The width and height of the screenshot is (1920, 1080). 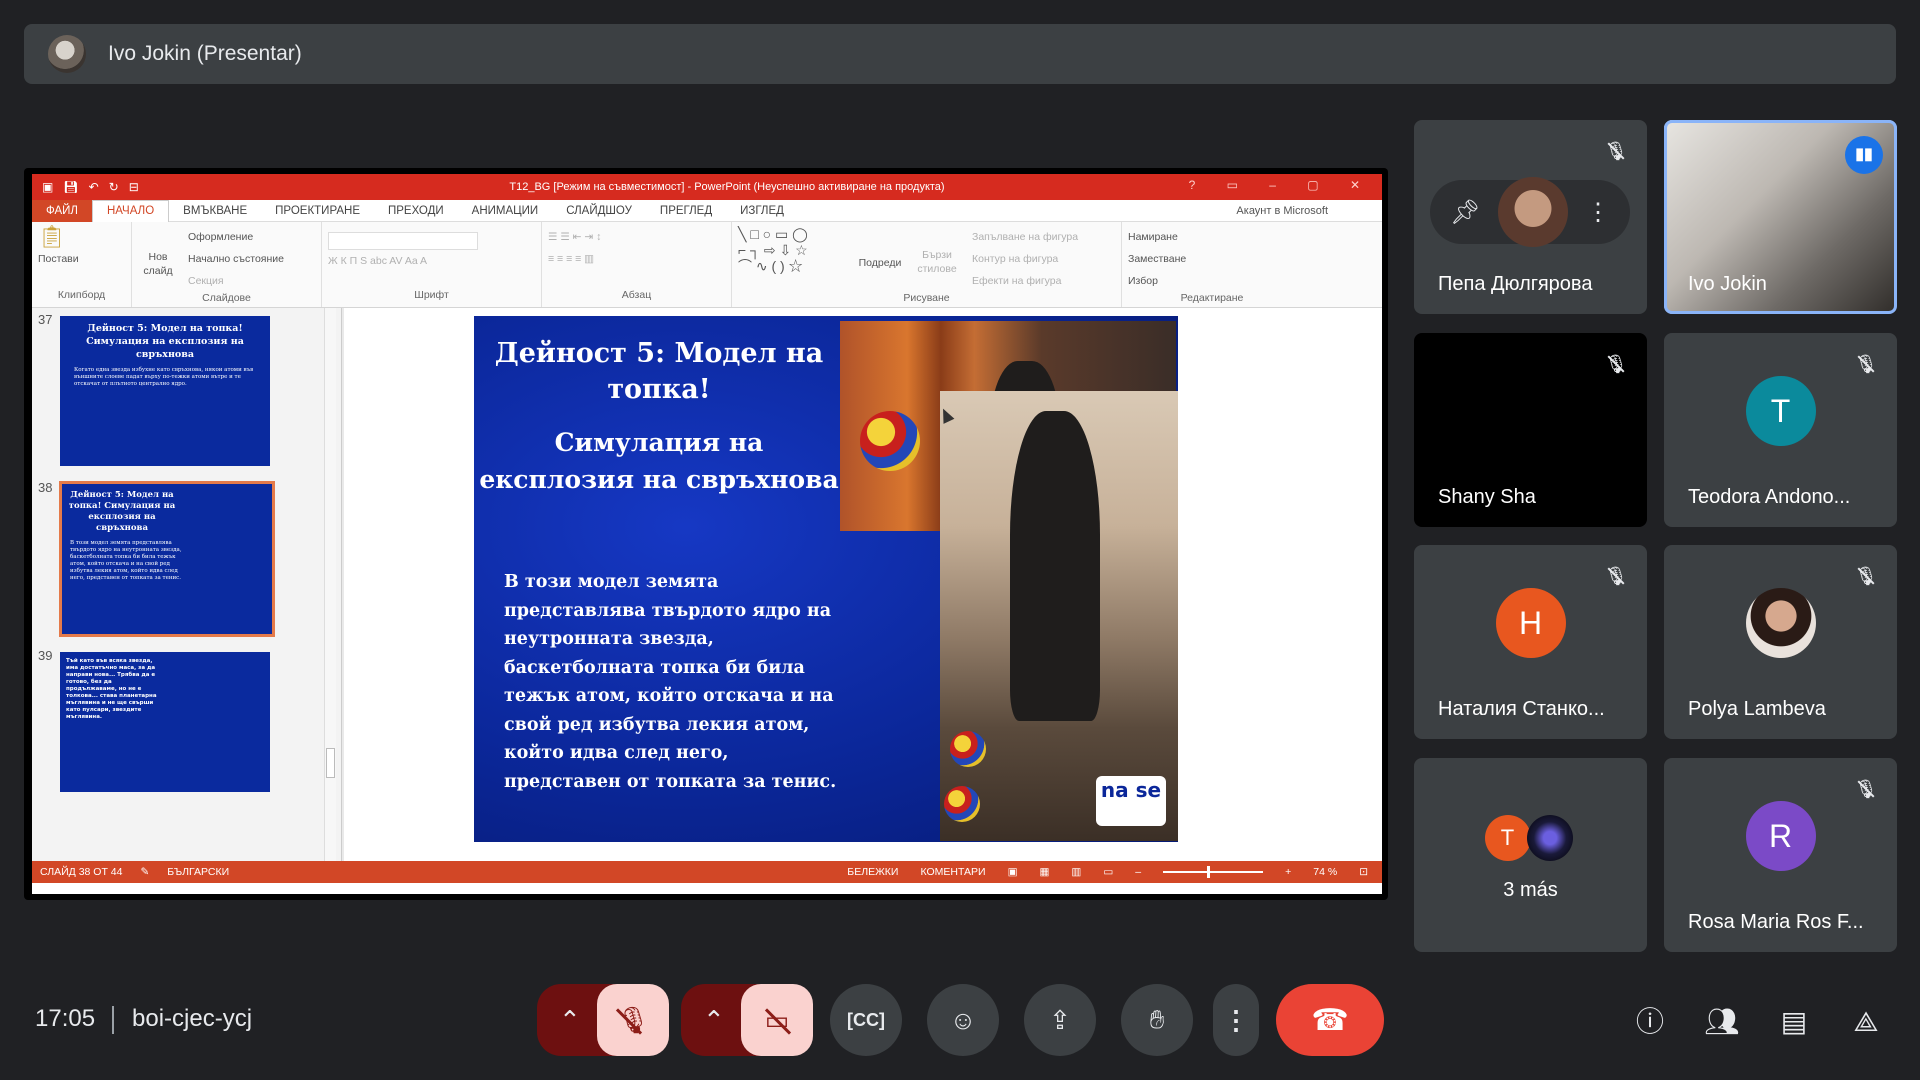 What do you see at coordinates (94, 187) in the screenshot?
I see `undo-icon: ↶` at bounding box center [94, 187].